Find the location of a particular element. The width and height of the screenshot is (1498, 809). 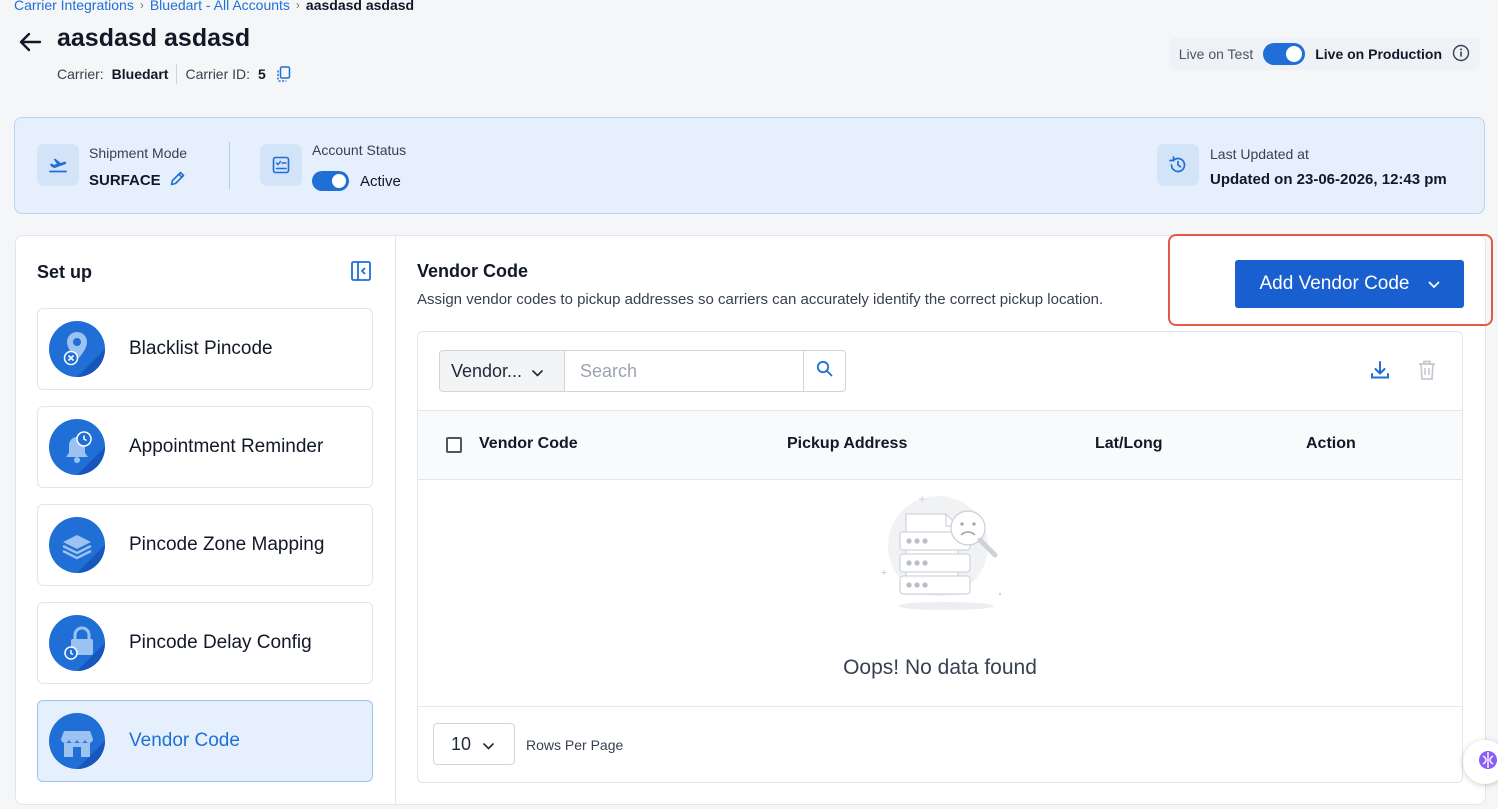

download-icon is located at coordinates (1380, 372).